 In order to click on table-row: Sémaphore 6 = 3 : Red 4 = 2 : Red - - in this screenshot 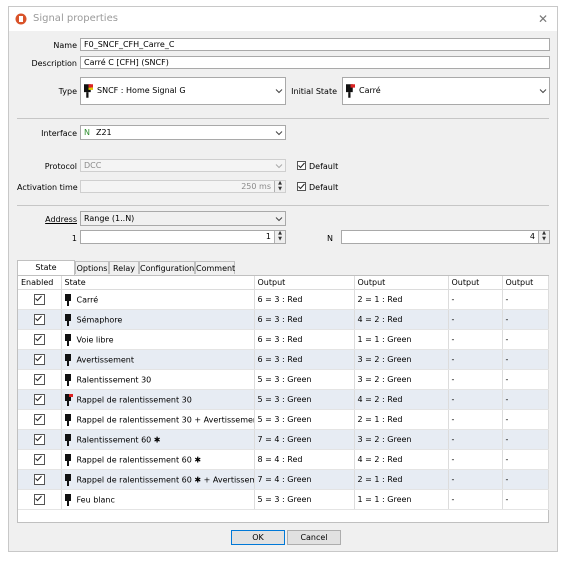, I will do `click(283, 319)`.